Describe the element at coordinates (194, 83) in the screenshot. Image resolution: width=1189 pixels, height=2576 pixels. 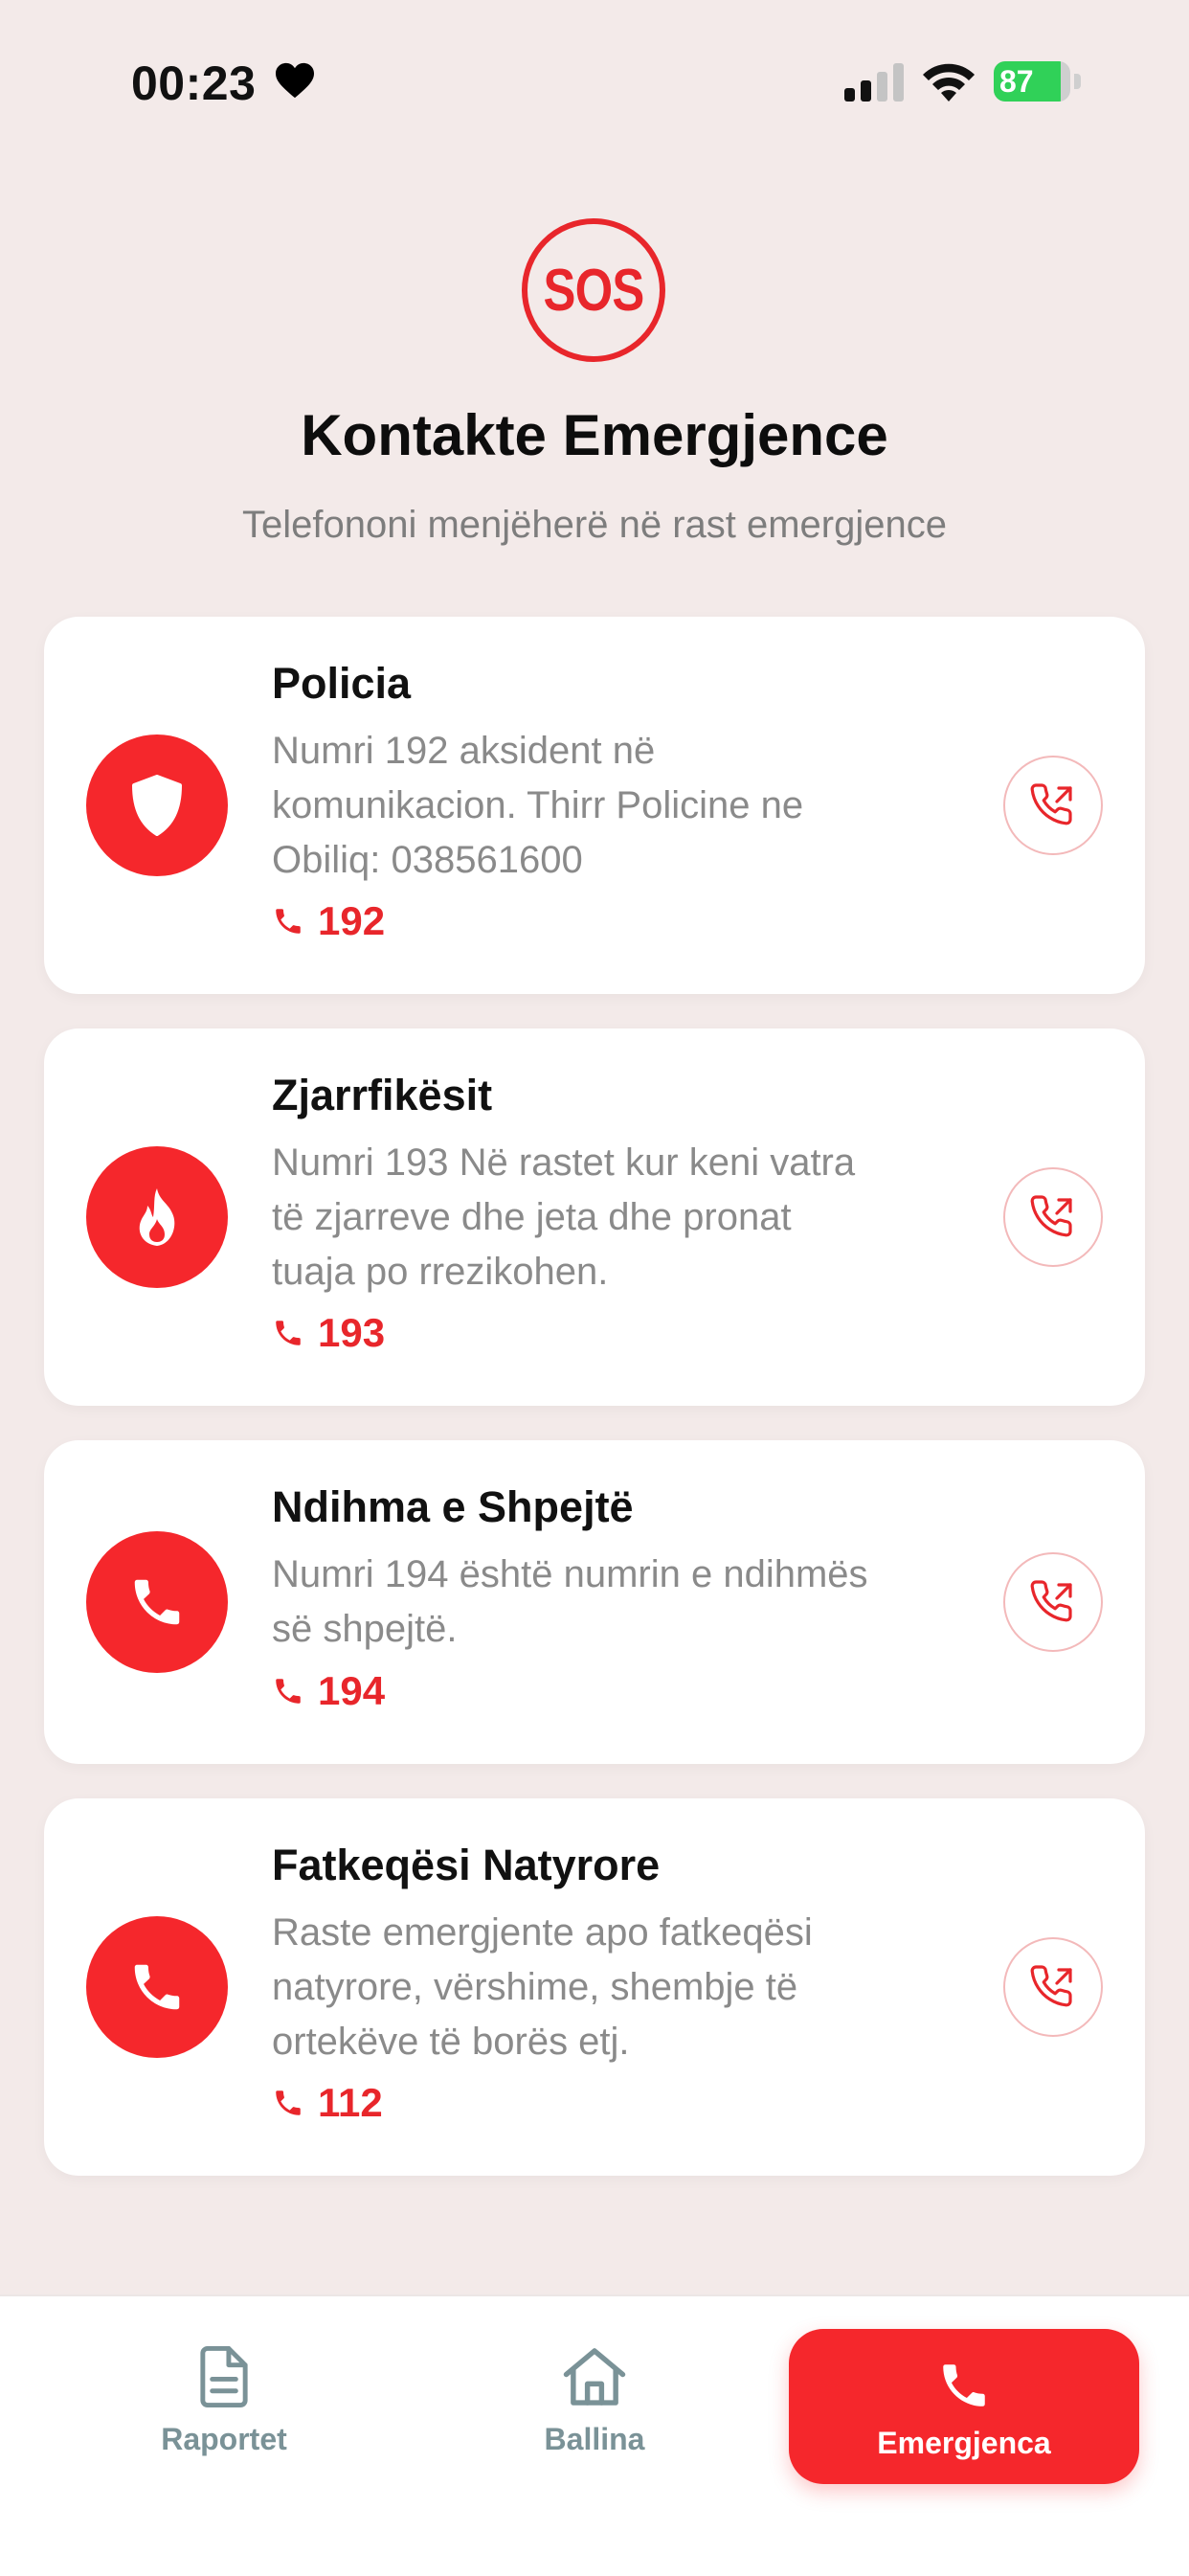
I see `status-time: 00:23` at that location.